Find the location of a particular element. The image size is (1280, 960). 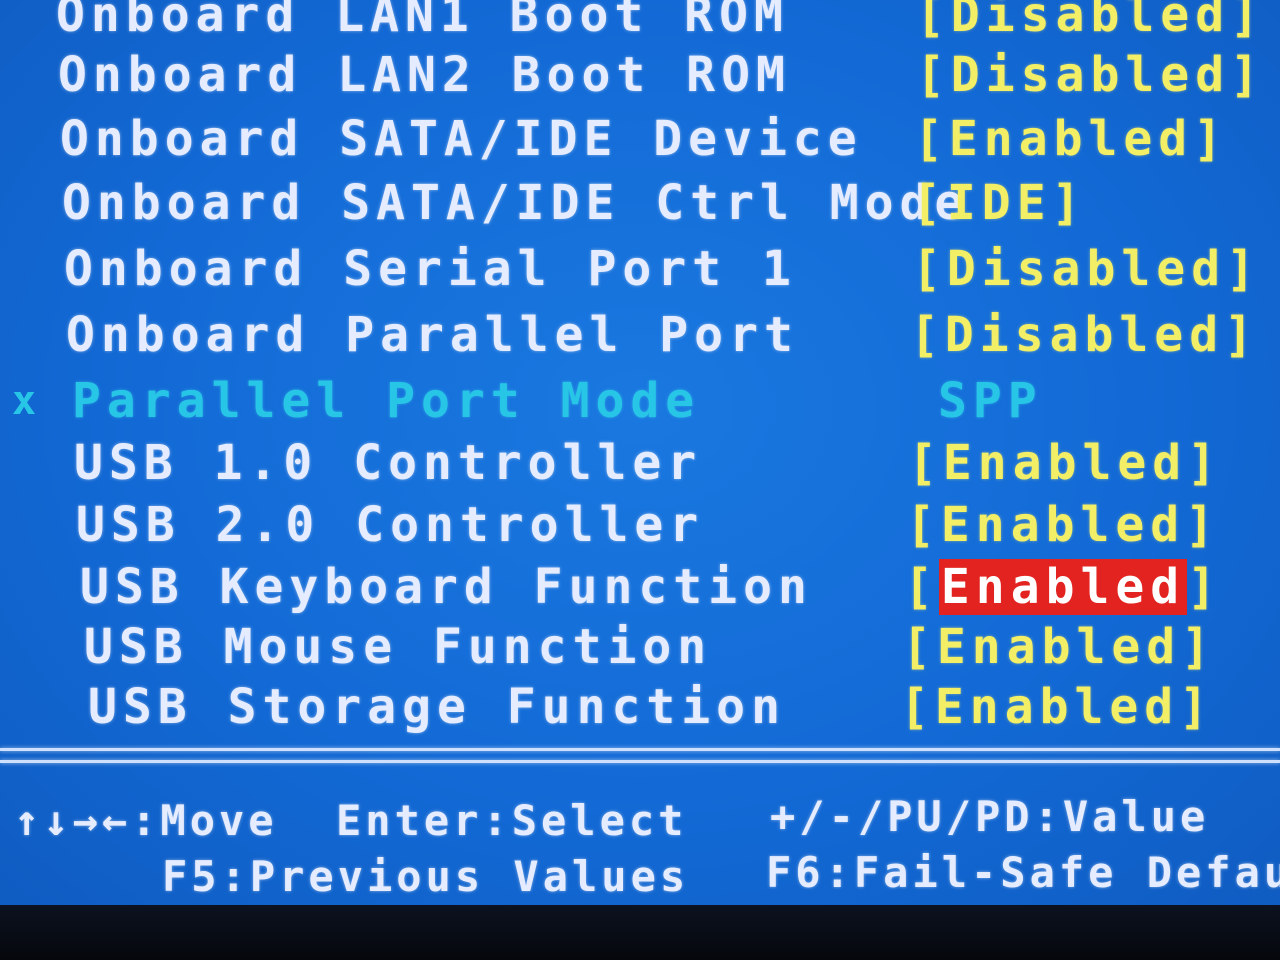

monitor-bezel is located at coordinates (640, 932).